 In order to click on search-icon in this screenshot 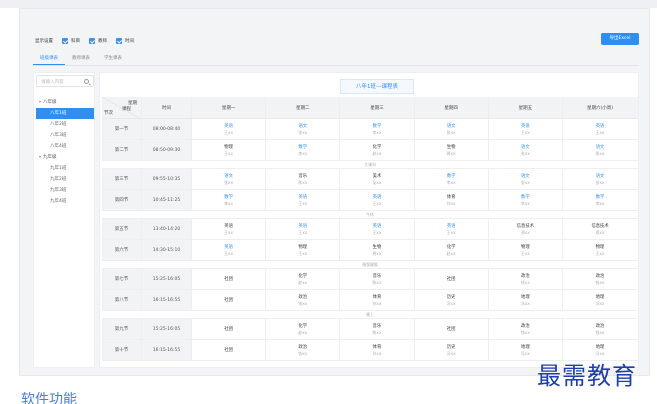, I will do `click(86, 81)`.